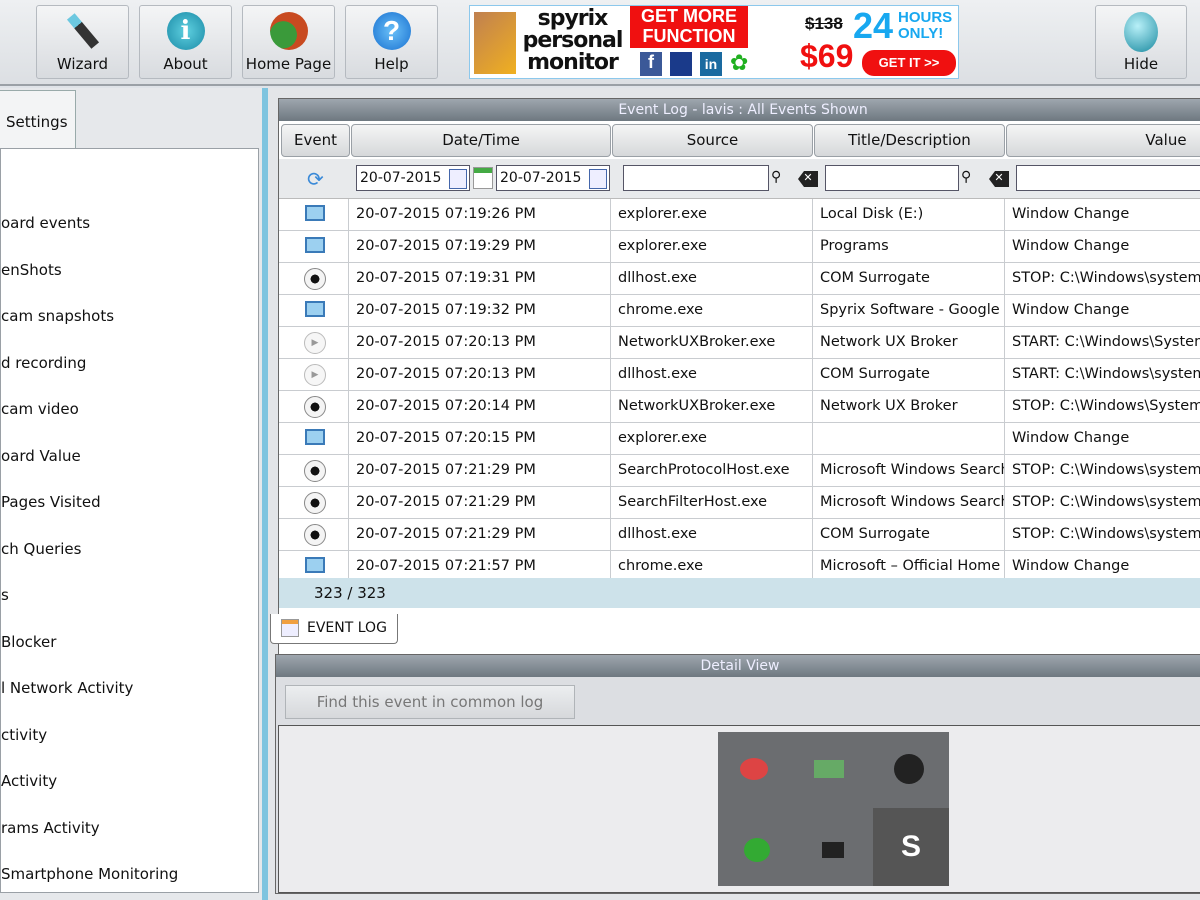  What do you see at coordinates (711, 64) in the screenshot?
I see `linkedin-icon: in` at bounding box center [711, 64].